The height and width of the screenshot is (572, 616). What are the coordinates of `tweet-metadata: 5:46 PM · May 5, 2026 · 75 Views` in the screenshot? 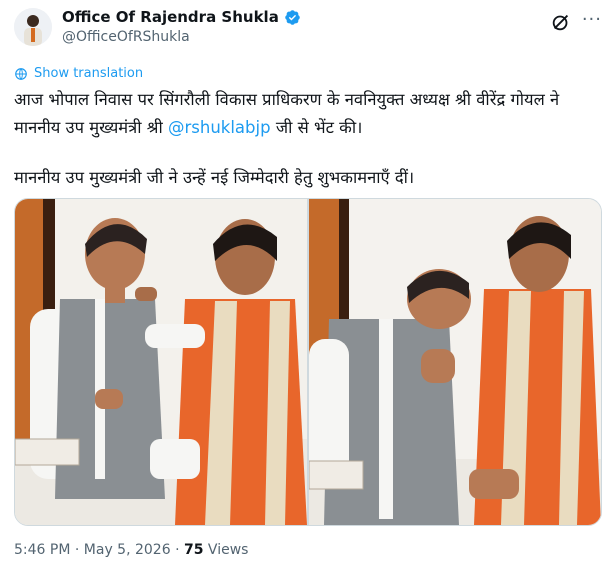 It's located at (131, 550).